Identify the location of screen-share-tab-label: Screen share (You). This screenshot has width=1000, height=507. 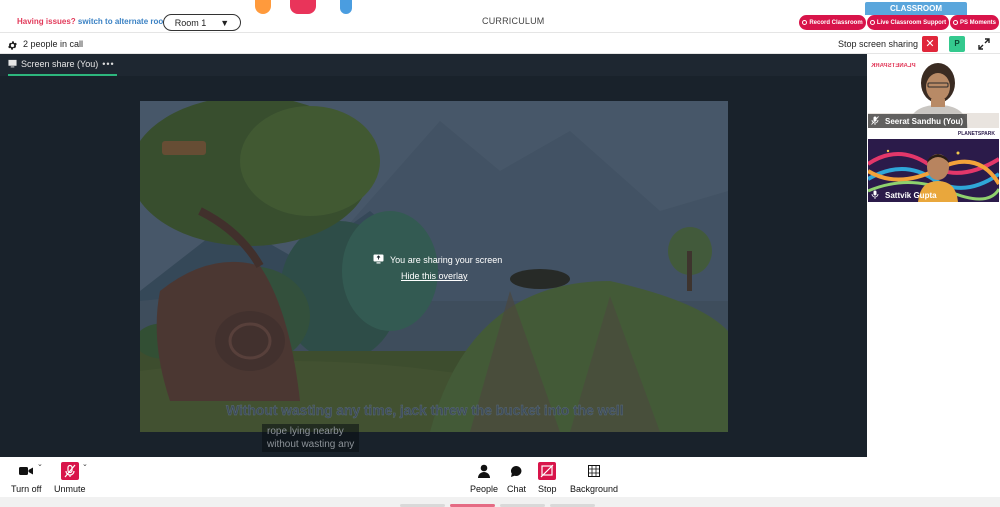
(60, 64).